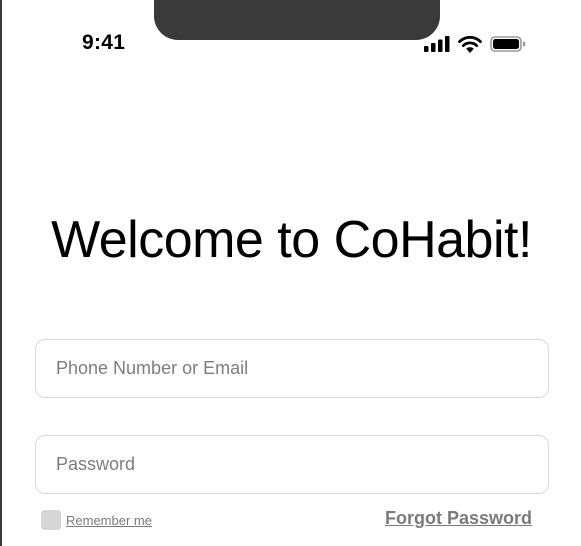 This screenshot has width=581, height=546. What do you see at coordinates (104, 42) in the screenshot?
I see `status-time: 9:41` at bounding box center [104, 42].